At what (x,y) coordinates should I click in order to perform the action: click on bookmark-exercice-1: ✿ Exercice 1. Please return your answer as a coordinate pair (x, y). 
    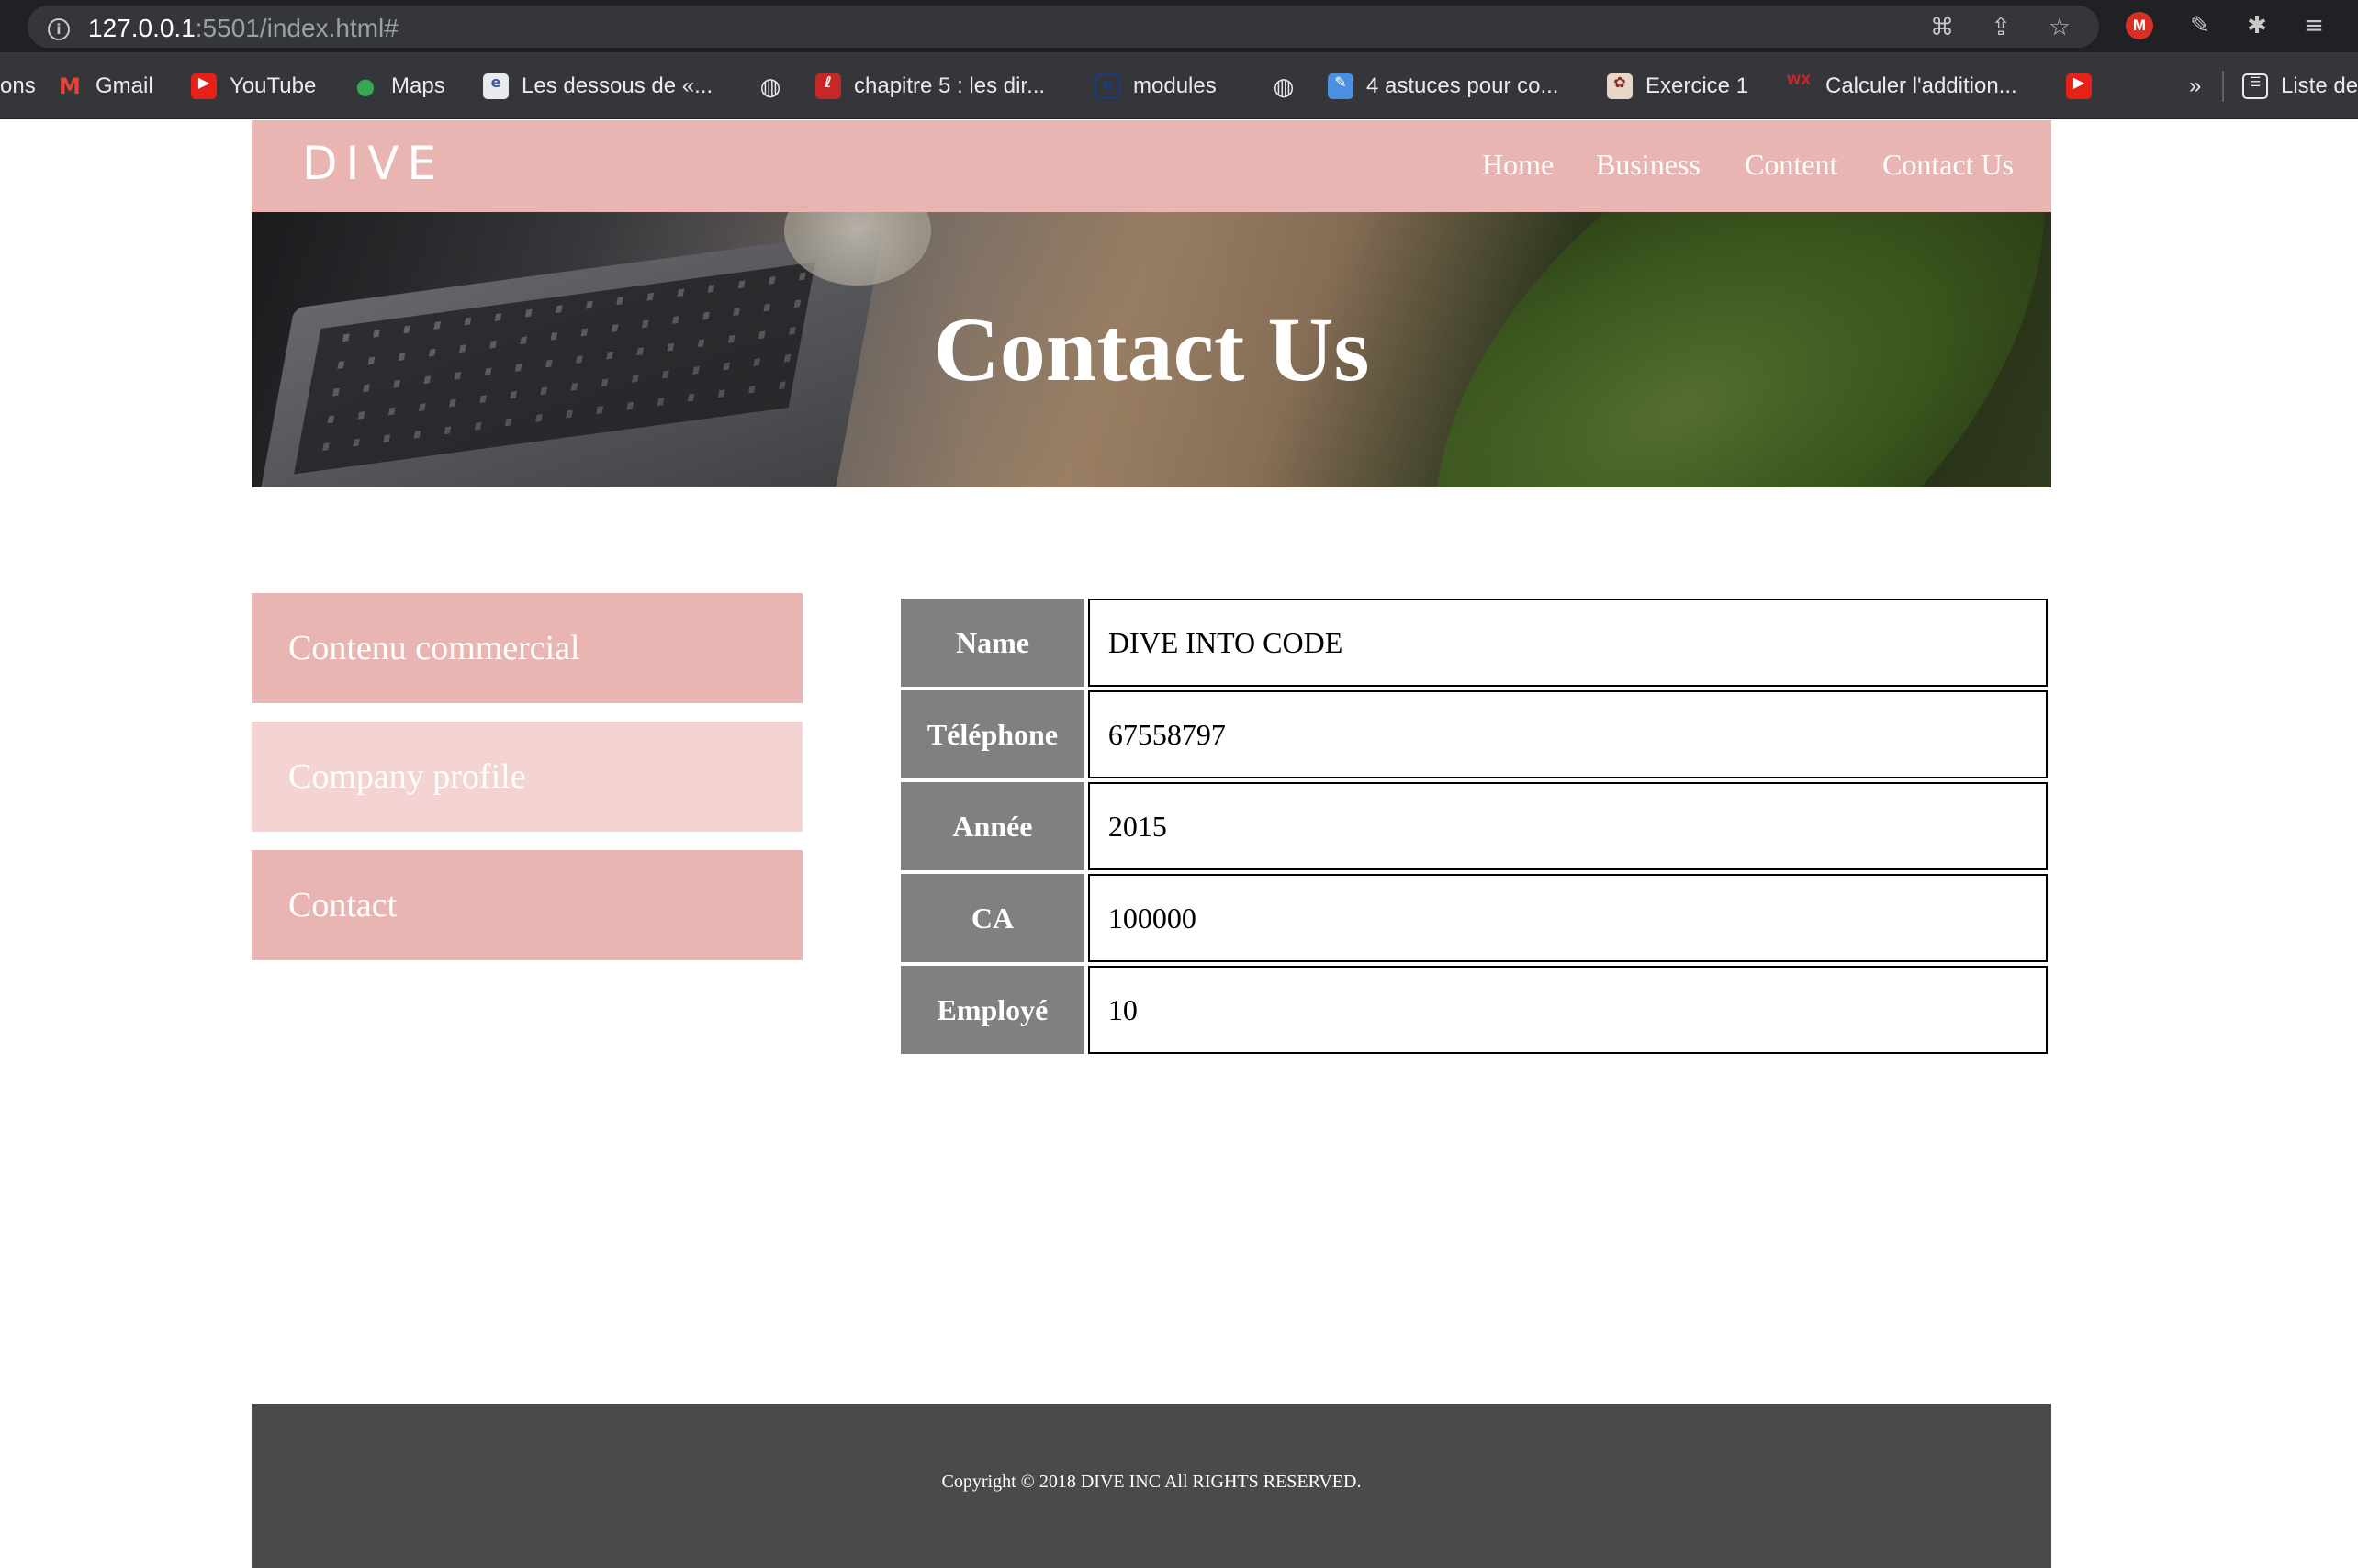
    Looking at the image, I should click on (1677, 85).